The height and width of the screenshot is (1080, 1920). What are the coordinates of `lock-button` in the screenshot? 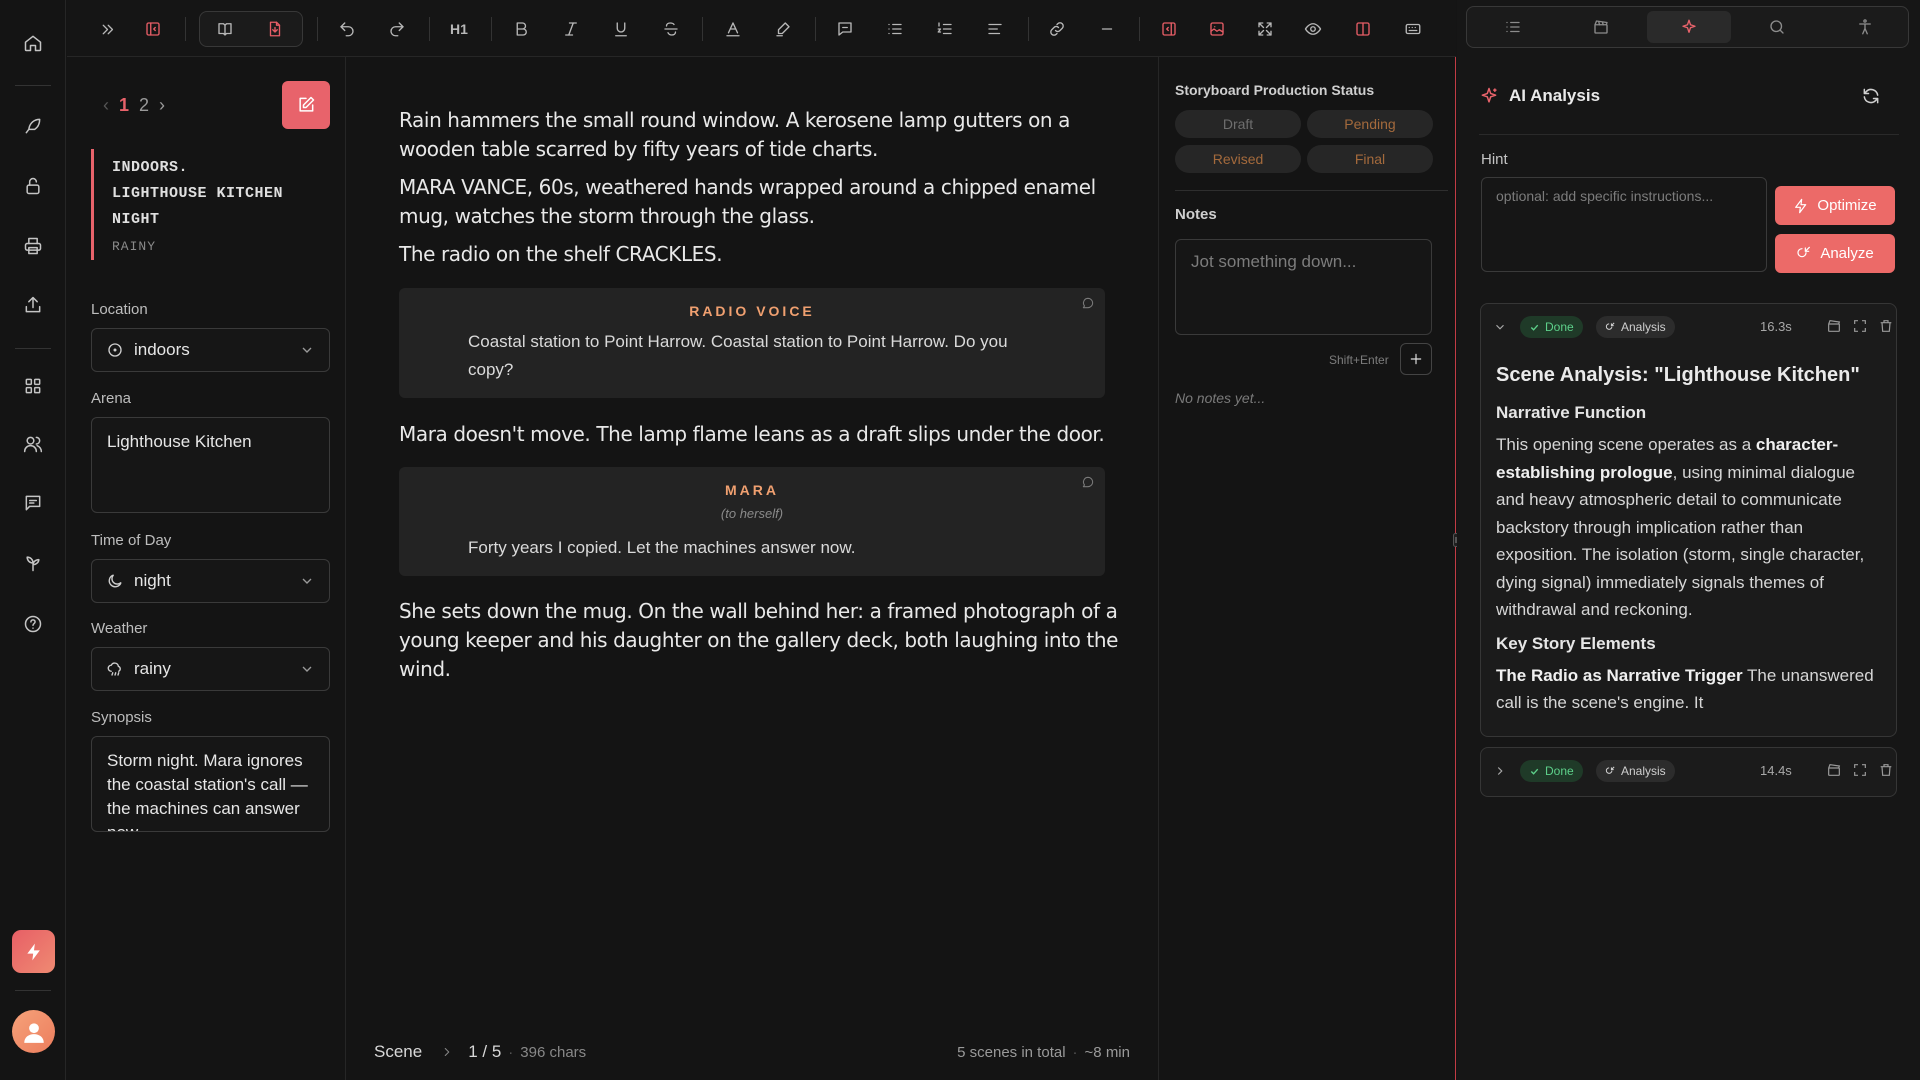 It's located at (33, 186).